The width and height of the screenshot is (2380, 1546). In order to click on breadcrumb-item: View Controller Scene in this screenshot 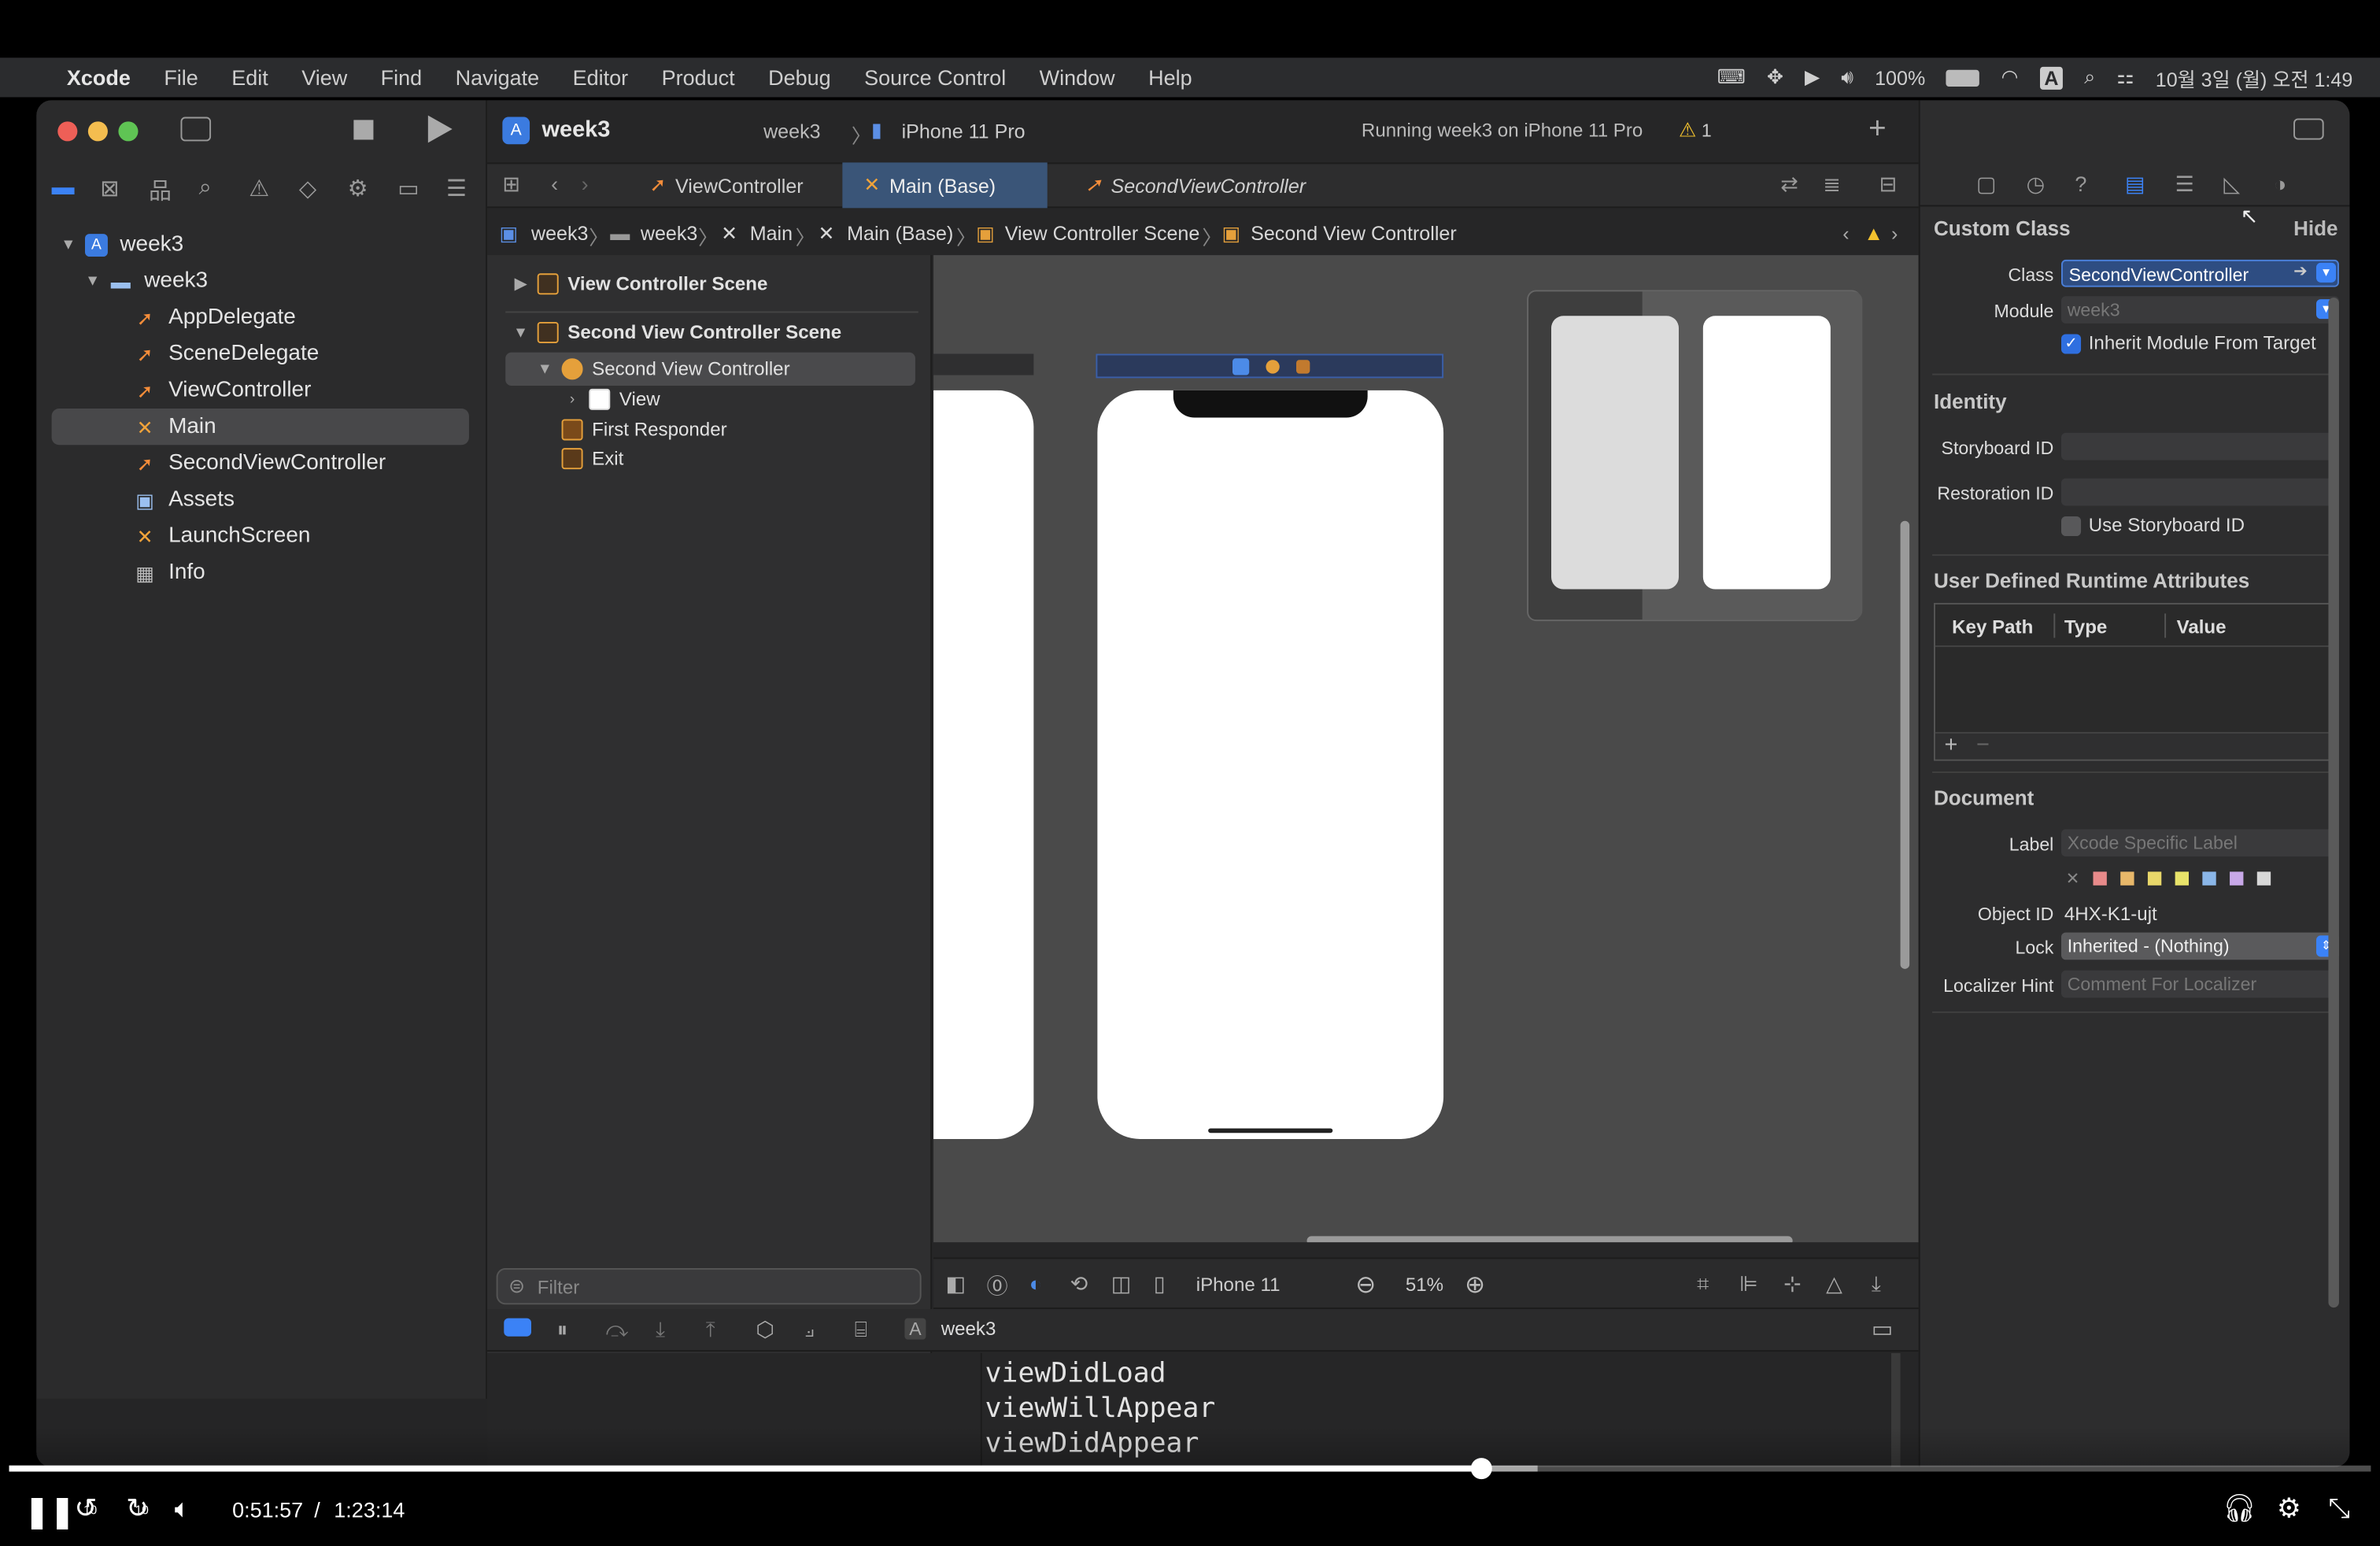, I will do `click(1102, 233)`.